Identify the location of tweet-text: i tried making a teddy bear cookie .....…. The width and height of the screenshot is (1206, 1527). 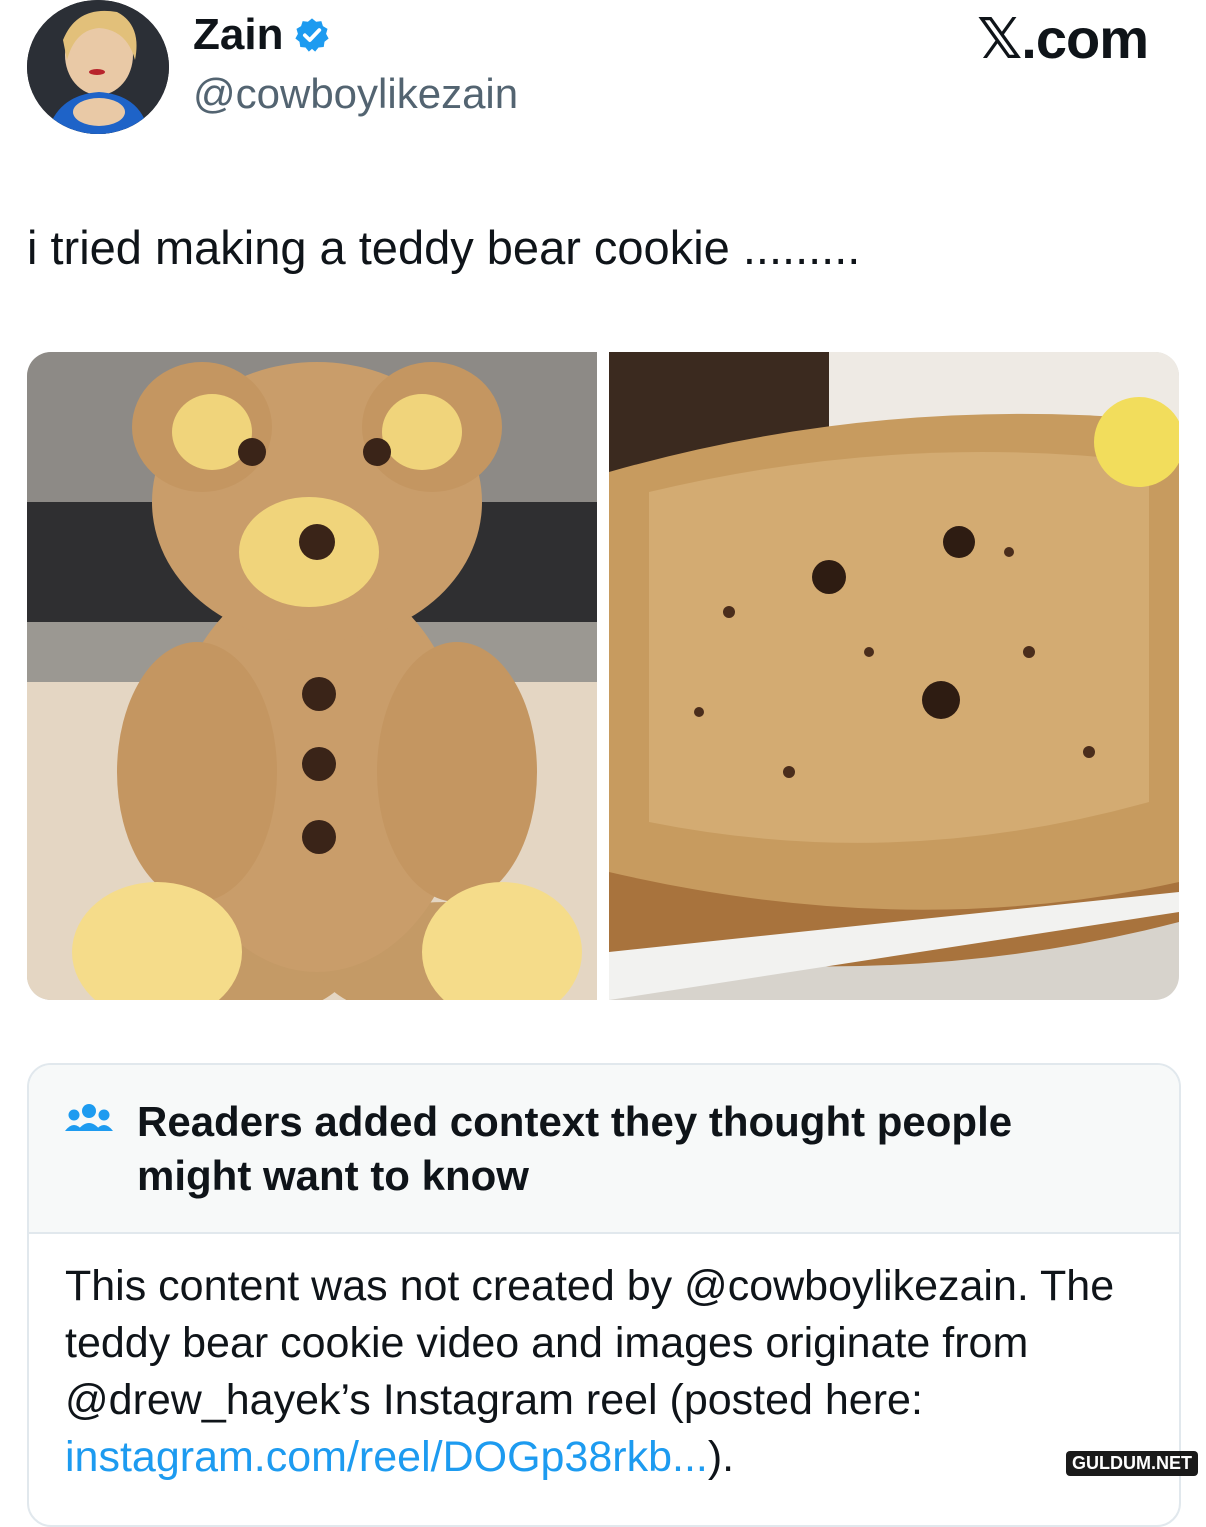
(444, 247).